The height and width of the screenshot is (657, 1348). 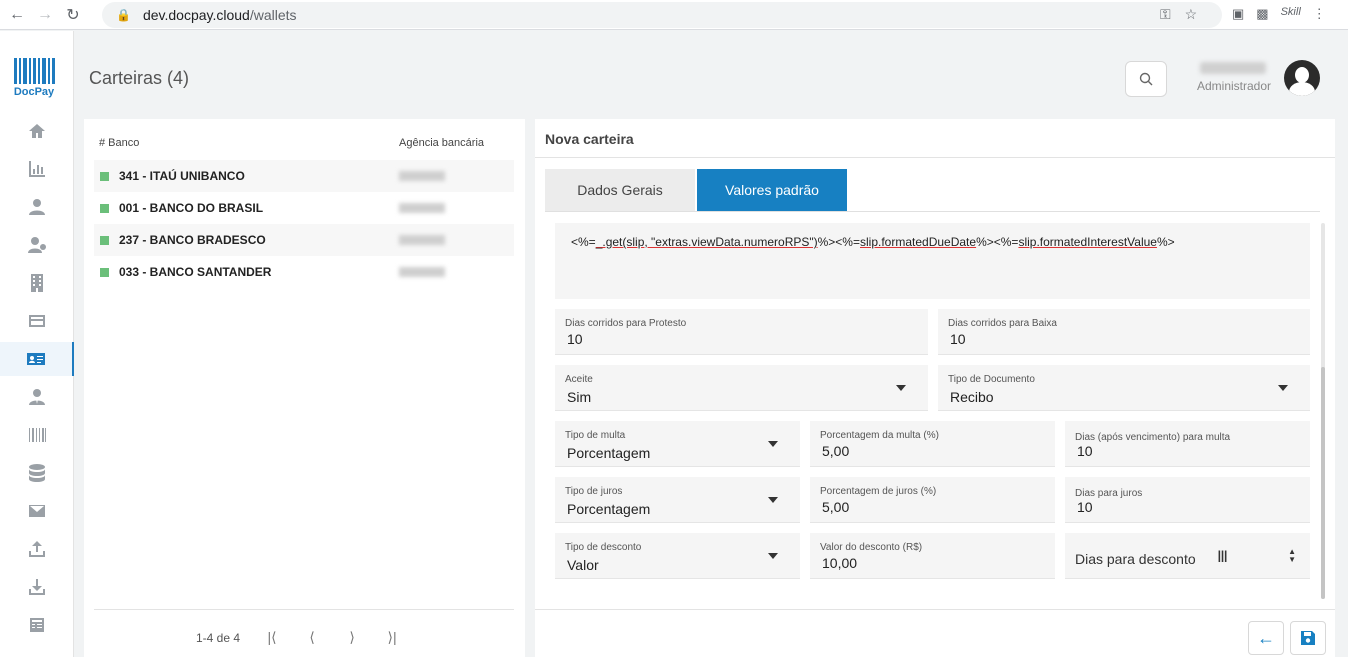 What do you see at coordinates (304, 176) in the screenshot?
I see `table-row: 341 - ITAÚ UNIBANCO` at bounding box center [304, 176].